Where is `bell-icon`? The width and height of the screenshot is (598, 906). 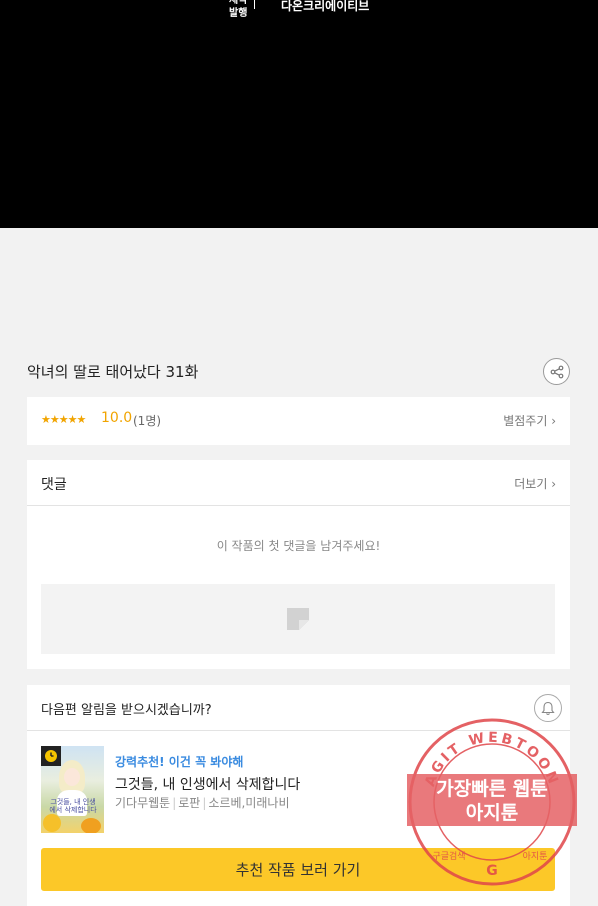
bell-icon is located at coordinates (548, 708).